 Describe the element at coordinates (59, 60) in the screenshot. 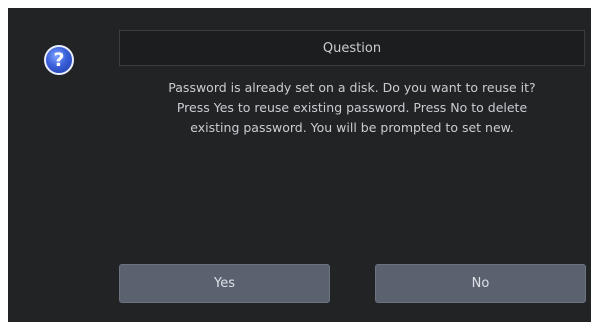

I see `question-mark-icon: ?` at that location.